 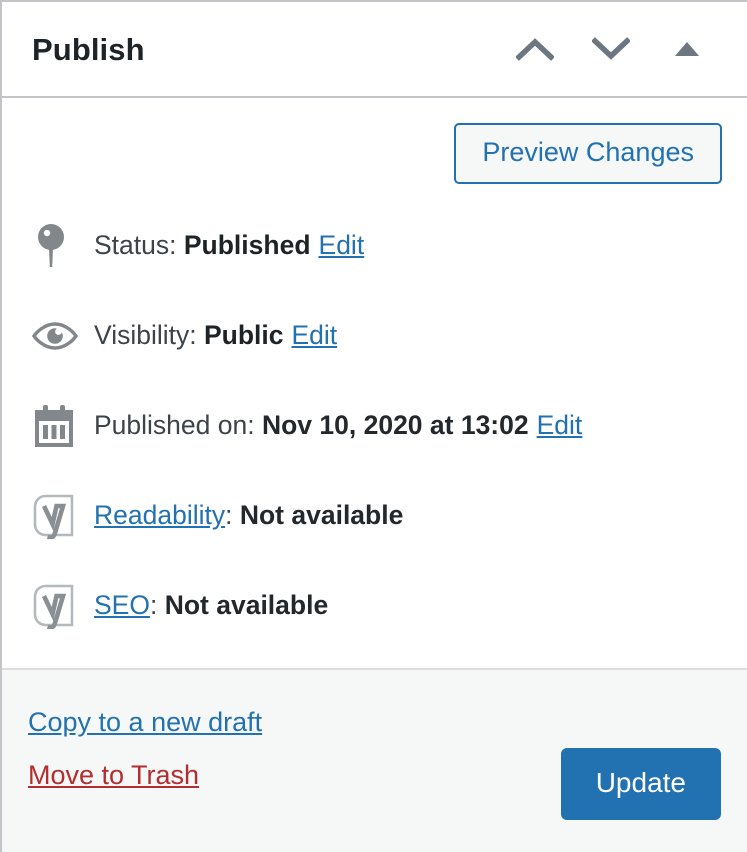 I want to click on status-row: Status: Published Edit, so click(x=376, y=246).